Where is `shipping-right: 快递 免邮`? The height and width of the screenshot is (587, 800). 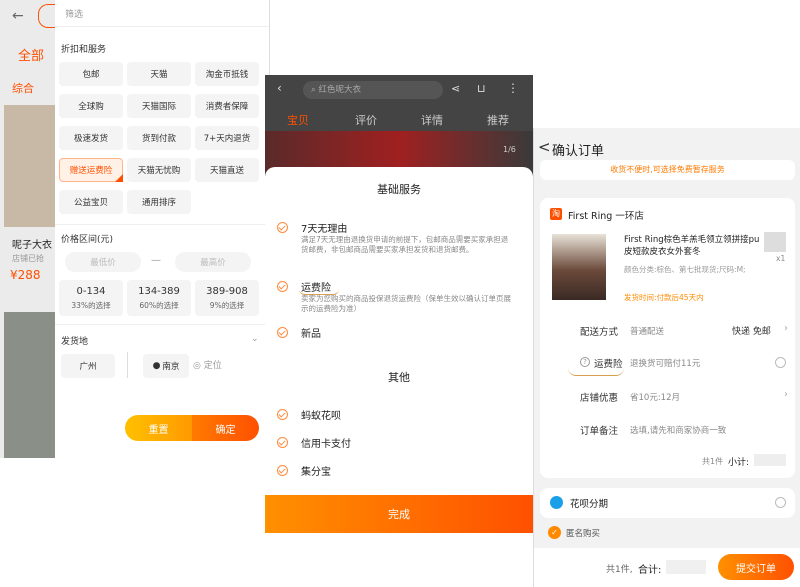
shipping-right: 快递 免邮 is located at coordinates (751, 330).